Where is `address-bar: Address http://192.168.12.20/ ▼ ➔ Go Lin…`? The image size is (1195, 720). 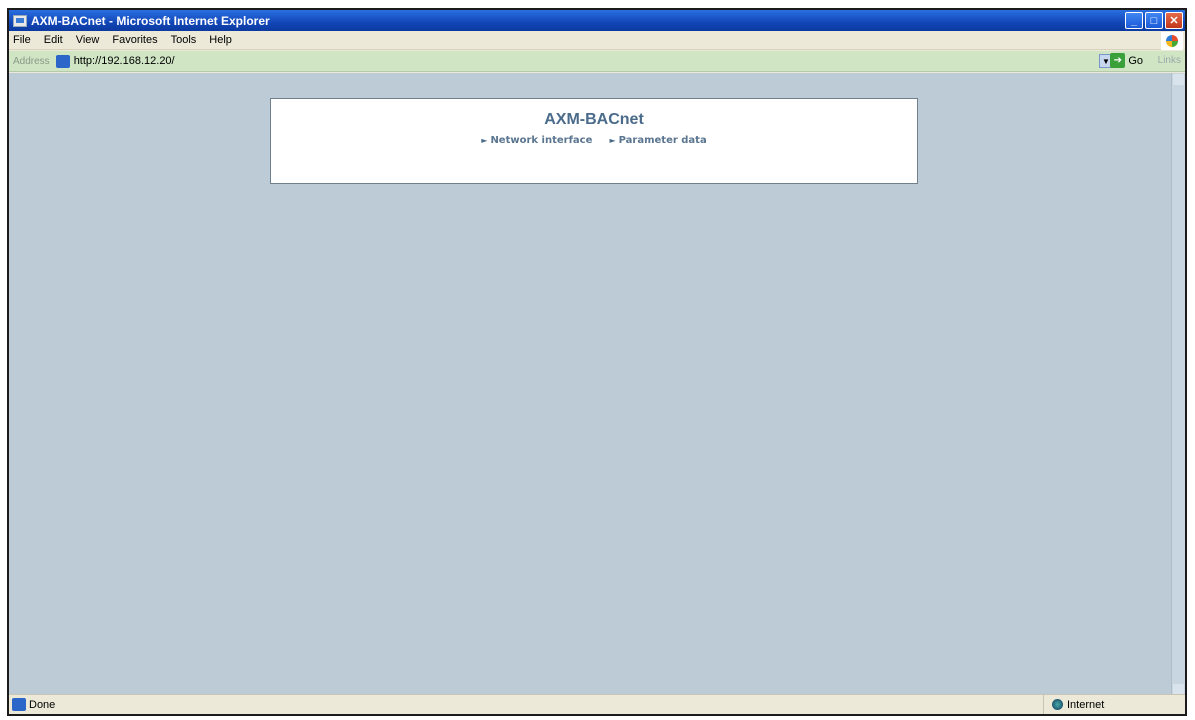 address-bar: Address http://192.168.12.20/ ▼ ➔ Go Lin… is located at coordinates (597, 61).